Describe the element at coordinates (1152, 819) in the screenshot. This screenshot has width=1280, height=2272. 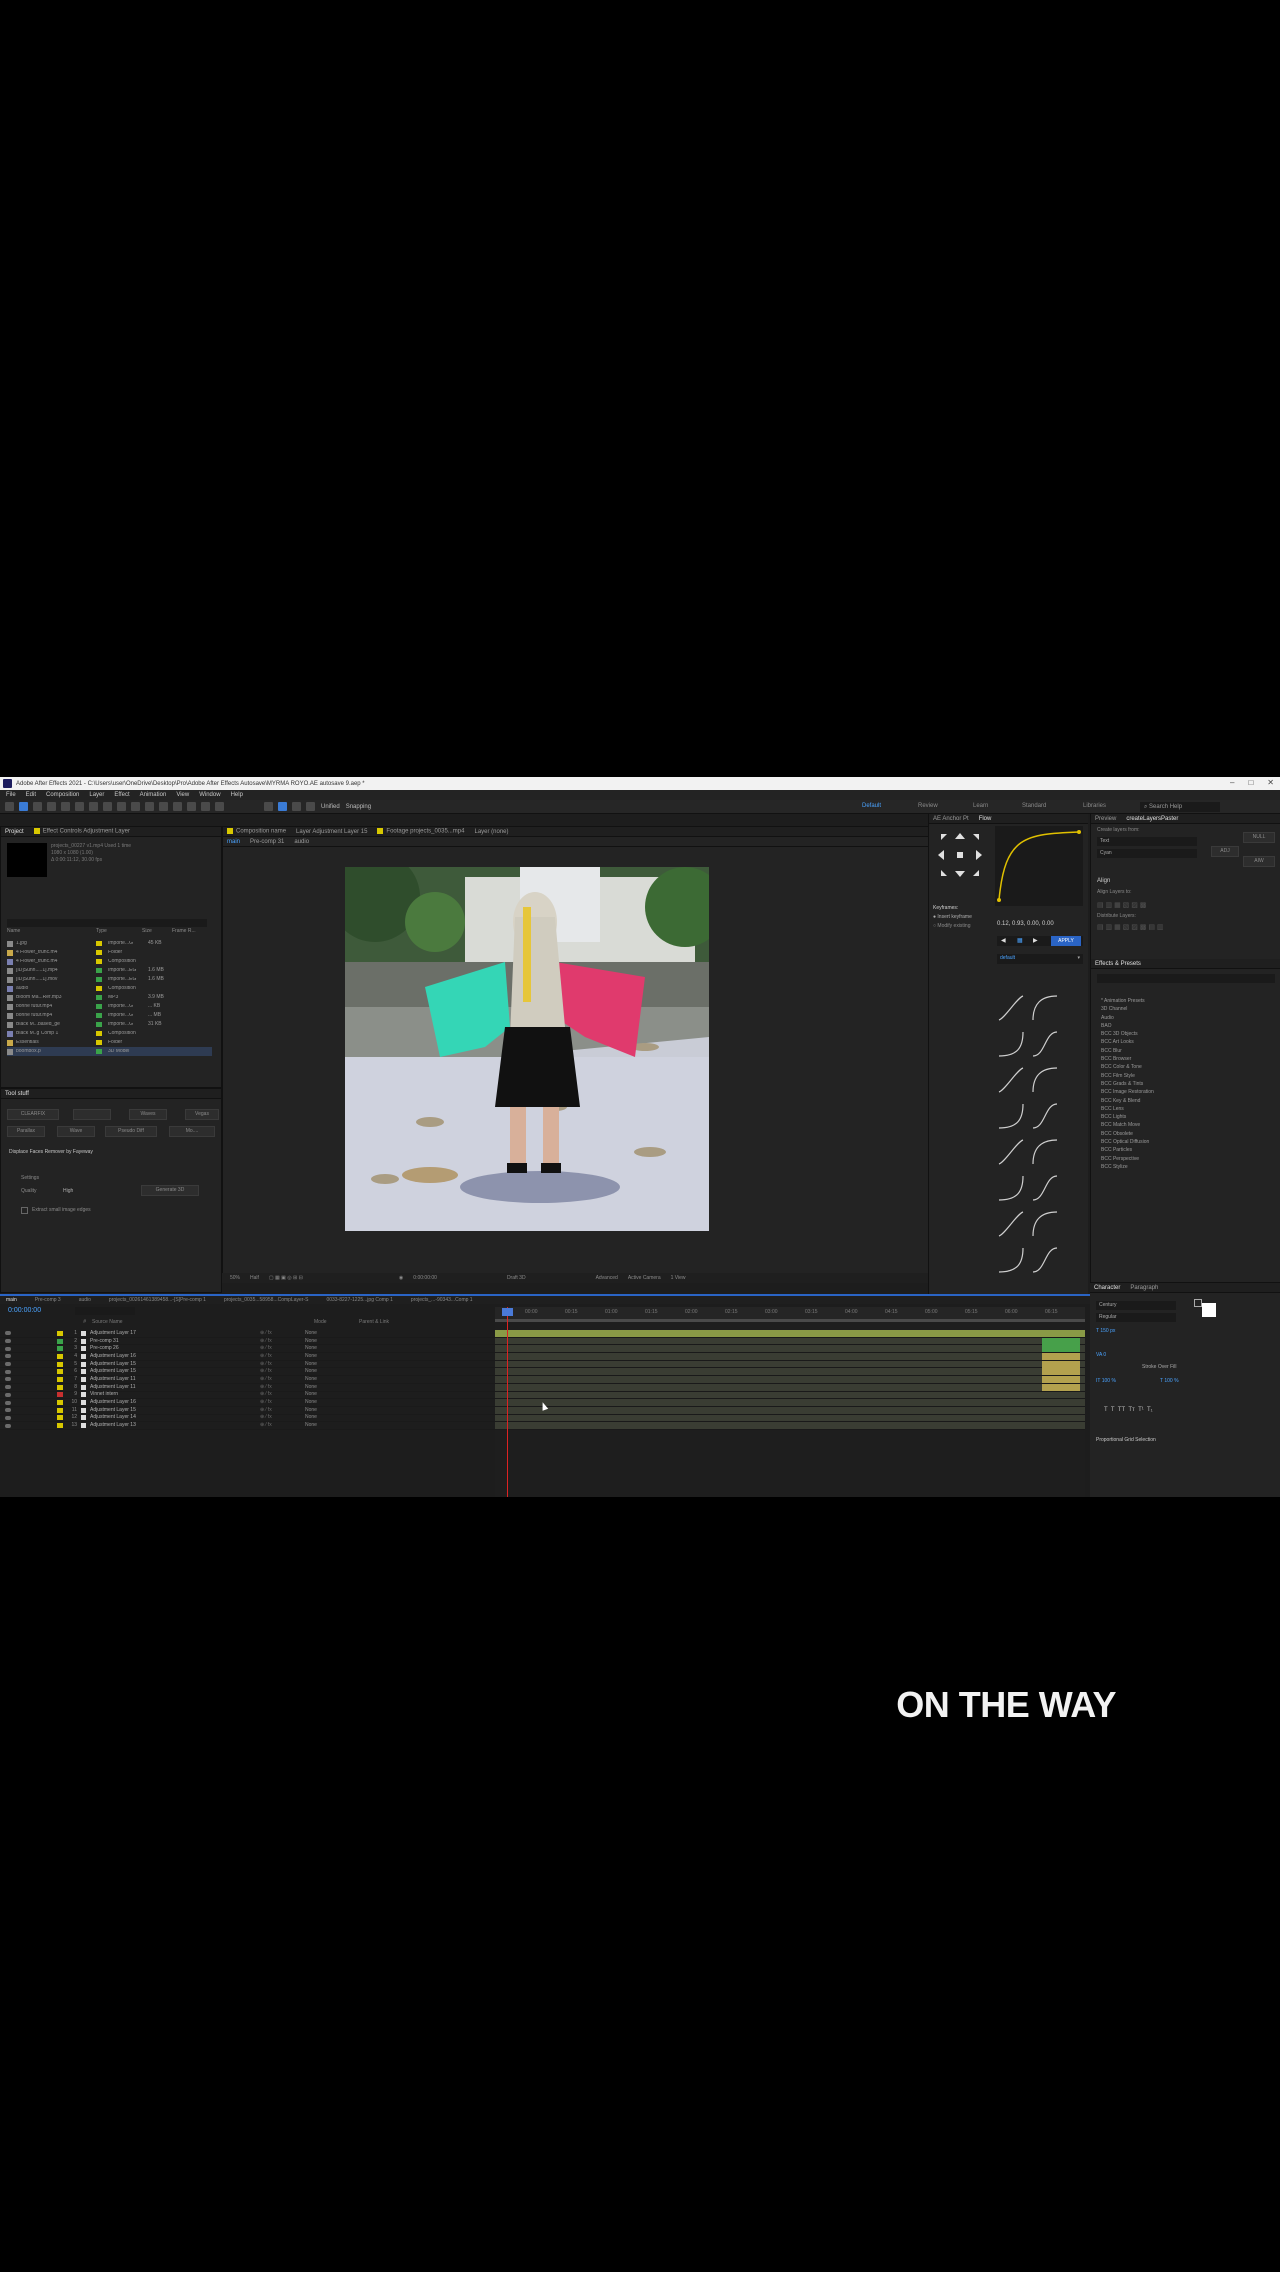
I see `tab-create-layers: createLayersPaster` at that location.